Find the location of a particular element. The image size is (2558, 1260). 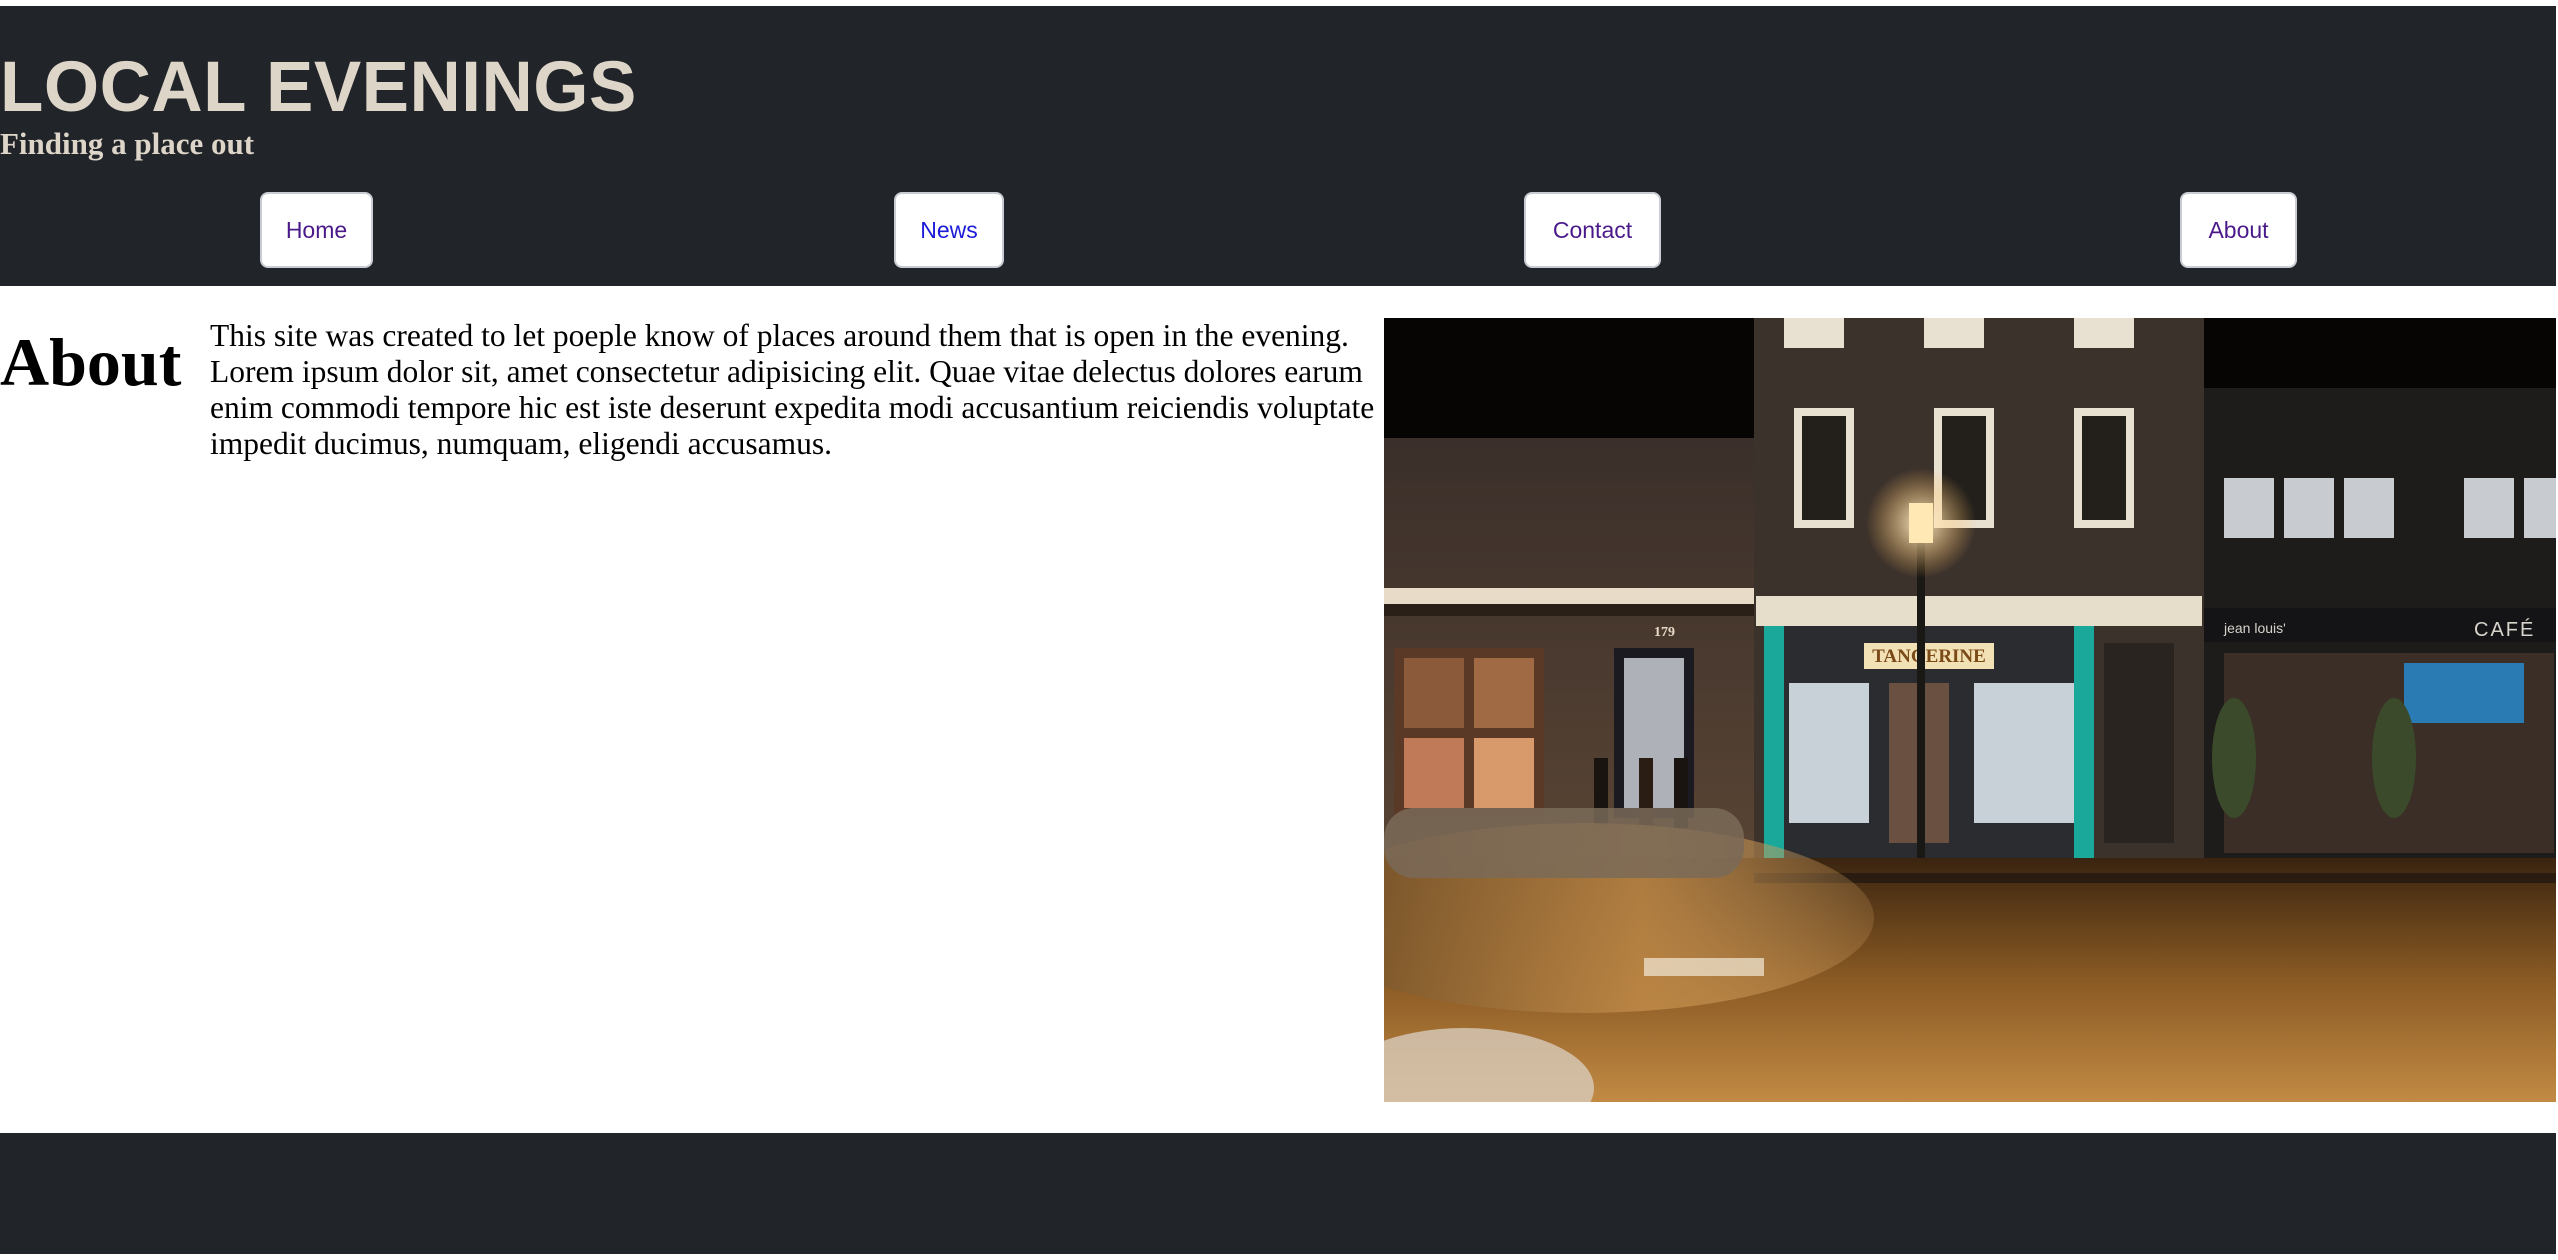

site-title: LOCAL EVENINGS is located at coordinates (318, 87).